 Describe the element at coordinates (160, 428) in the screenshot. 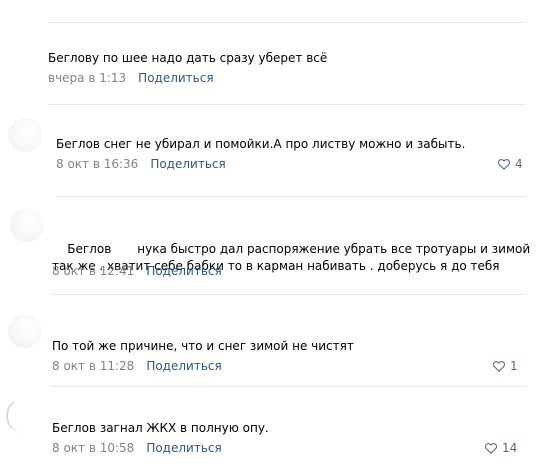

I see `comment-text: Беглов загнал ЖКХ в полную опу.` at that location.